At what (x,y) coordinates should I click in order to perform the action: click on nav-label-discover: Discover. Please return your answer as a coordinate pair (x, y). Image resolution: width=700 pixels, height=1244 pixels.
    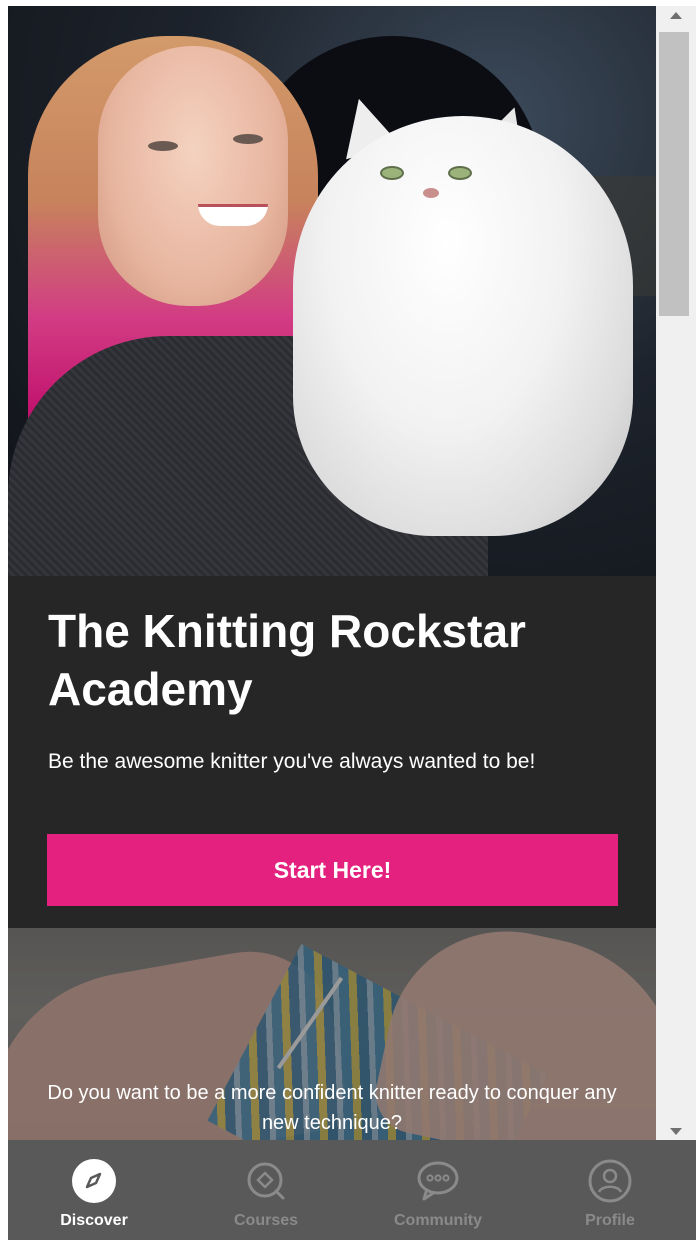
    Looking at the image, I should click on (94, 1220).